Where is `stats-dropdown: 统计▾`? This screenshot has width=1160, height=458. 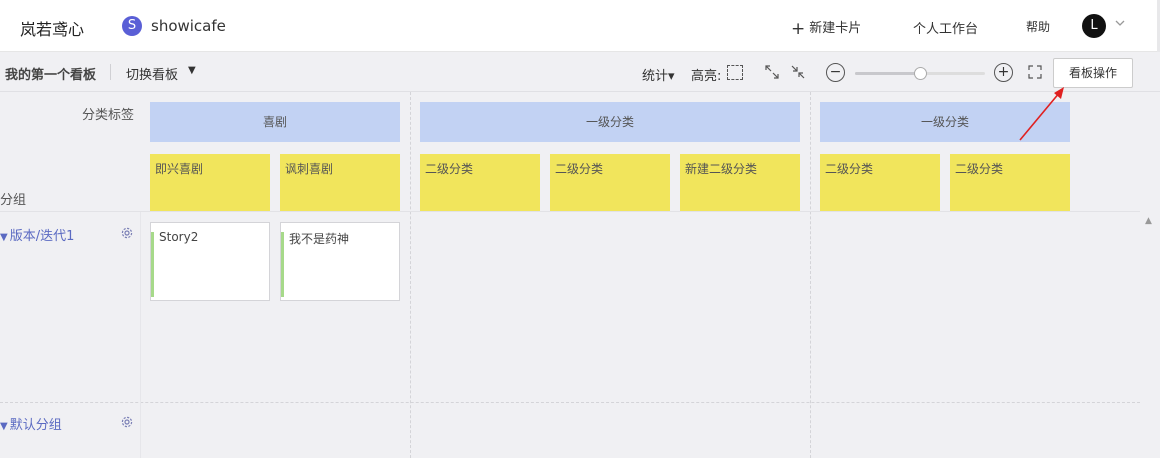 stats-dropdown: 统计▾ is located at coordinates (658, 74).